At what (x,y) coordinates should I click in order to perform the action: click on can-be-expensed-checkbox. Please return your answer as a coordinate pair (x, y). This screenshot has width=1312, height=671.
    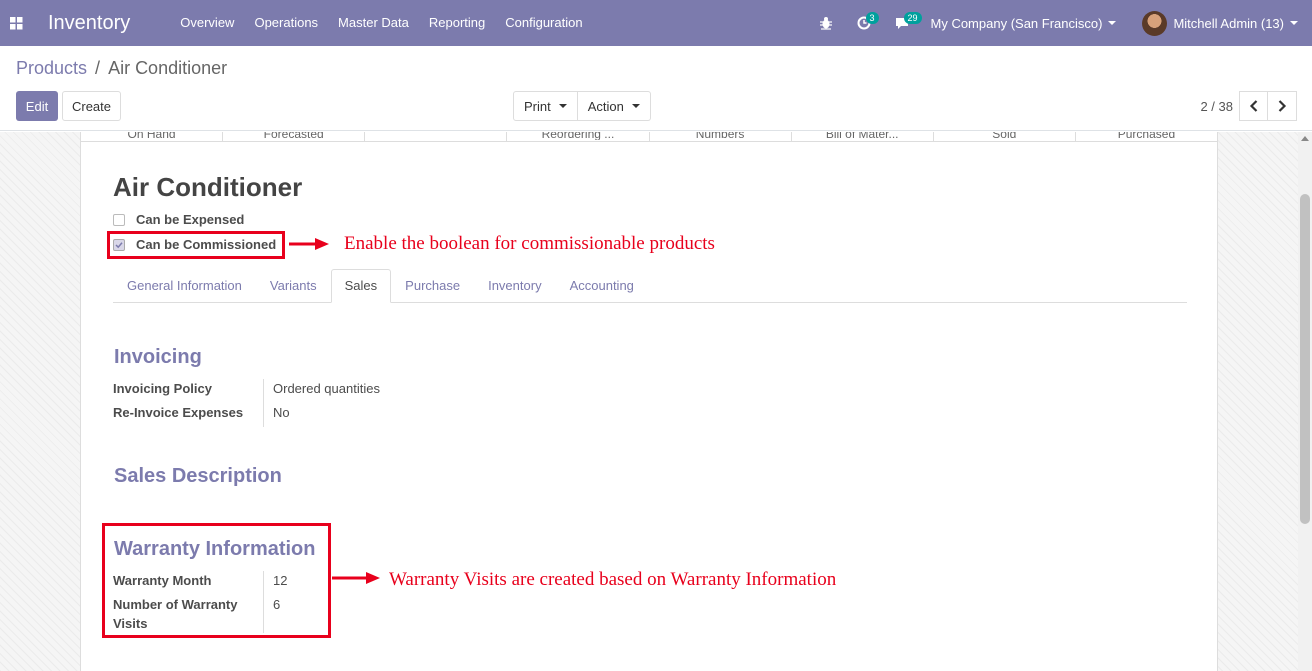
    Looking at the image, I should click on (119, 219).